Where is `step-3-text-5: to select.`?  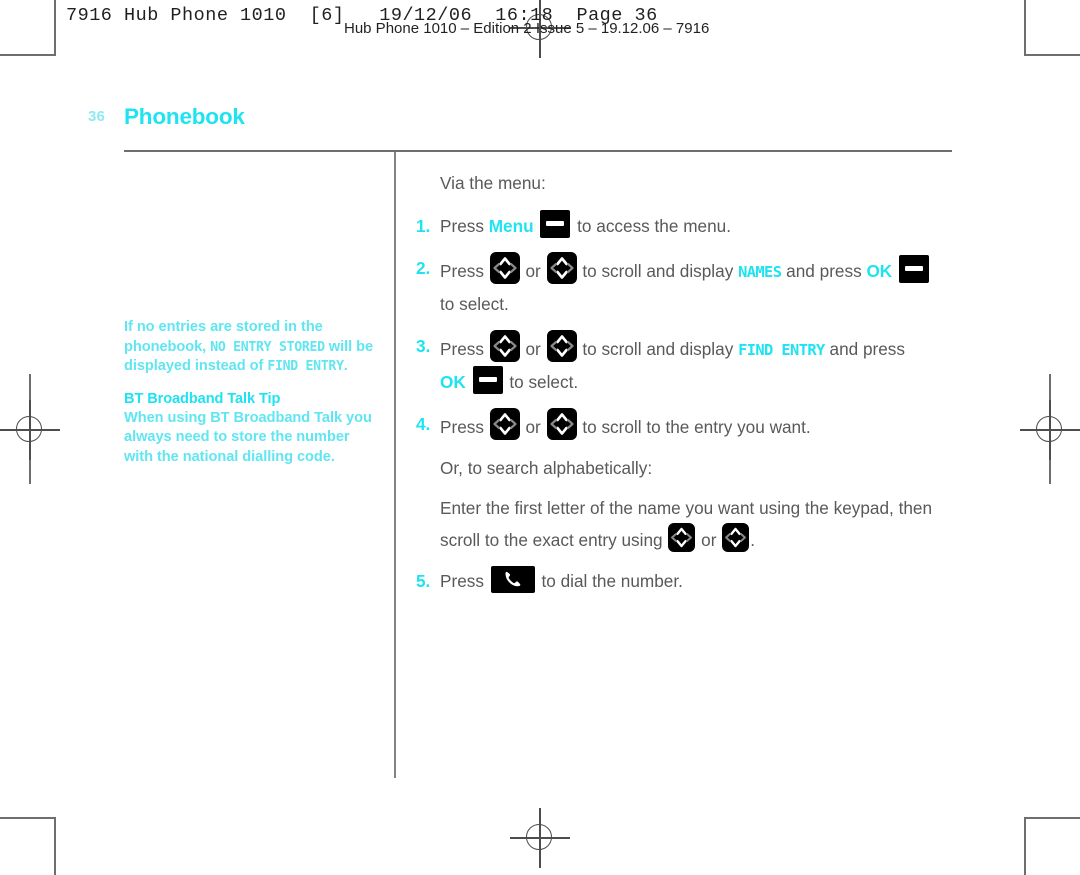 step-3-text-5: to select. is located at coordinates (541, 382).